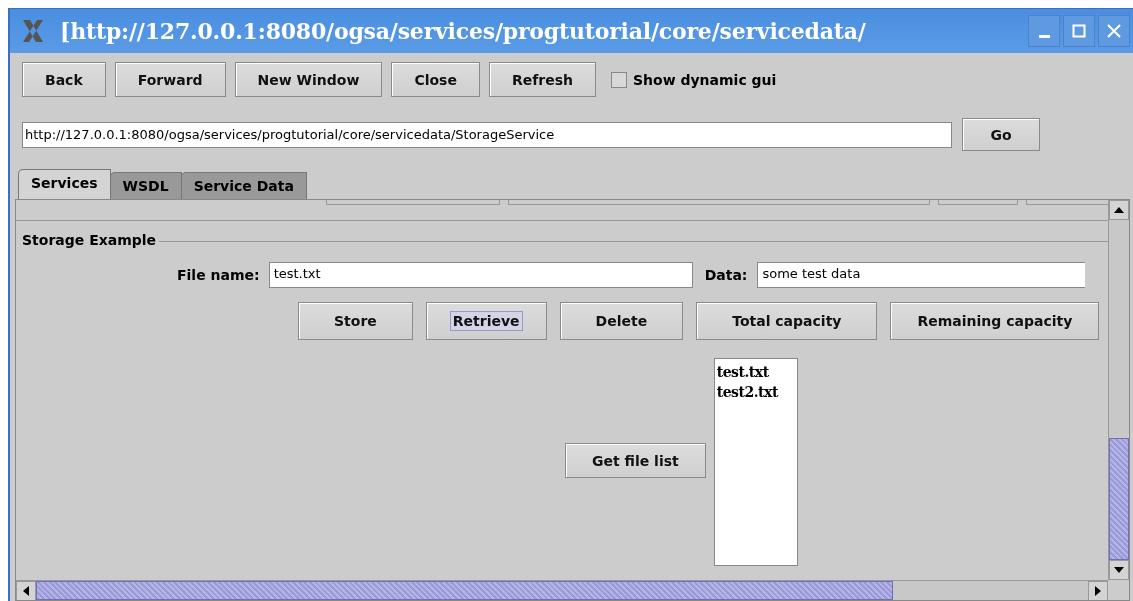 The height and width of the screenshot is (601, 1133). What do you see at coordinates (542, 79) in the screenshot?
I see `toolbar-button: Refresh` at bounding box center [542, 79].